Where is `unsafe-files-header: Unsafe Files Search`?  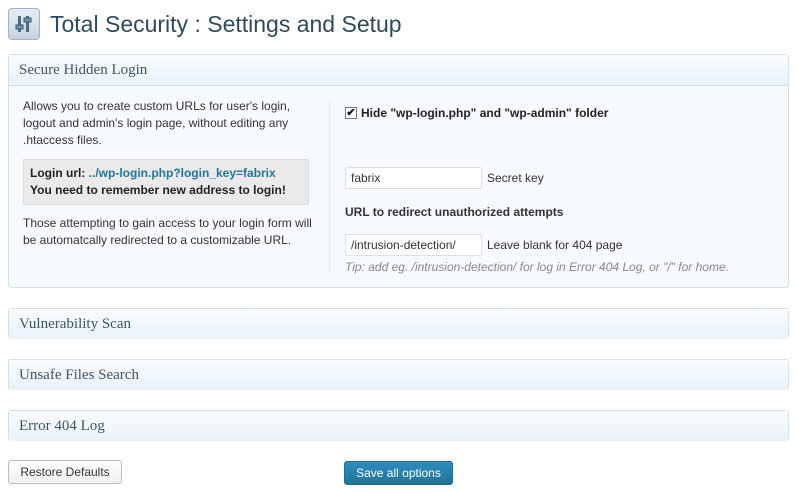
unsafe-files-header: Unsafe Files Search is located at coordinates (398, 375).